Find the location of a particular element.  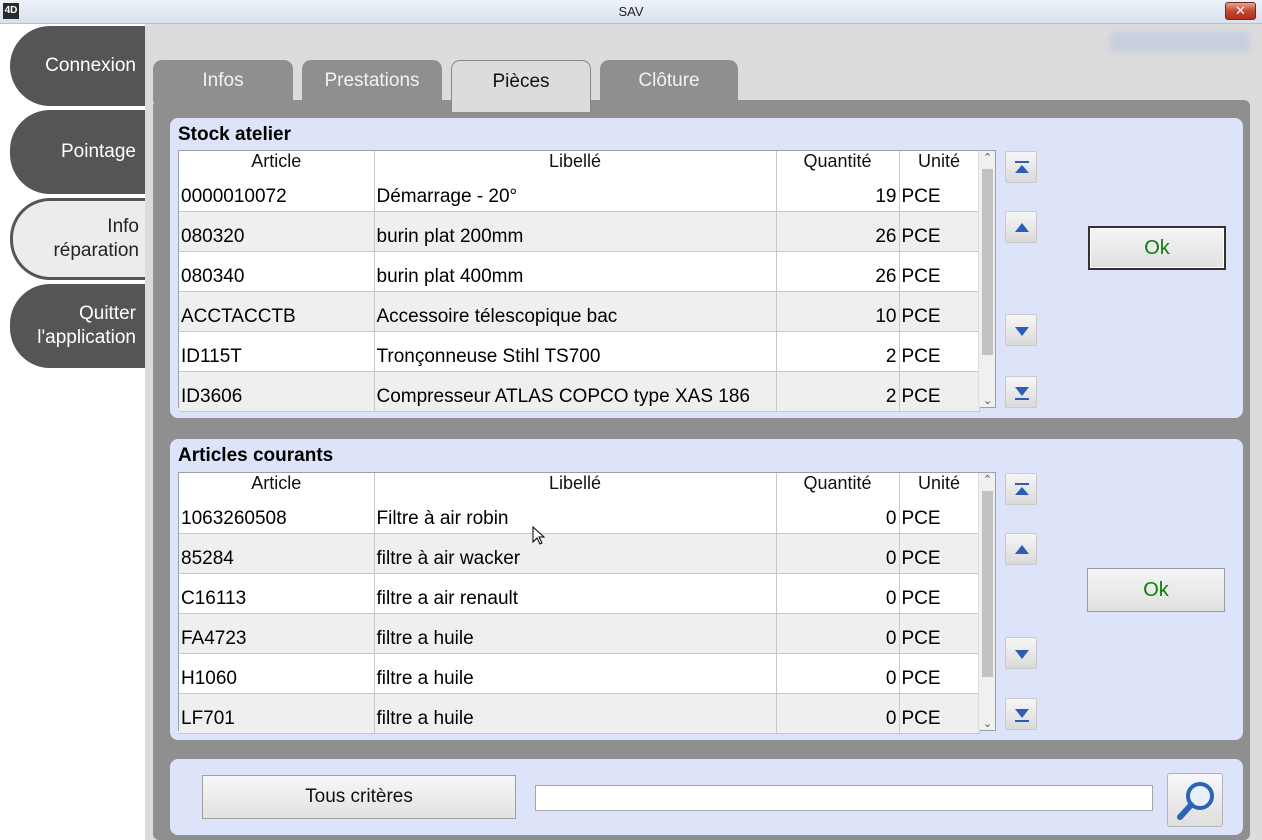

cell-article: LF701 is located at coordinates (277, 713).